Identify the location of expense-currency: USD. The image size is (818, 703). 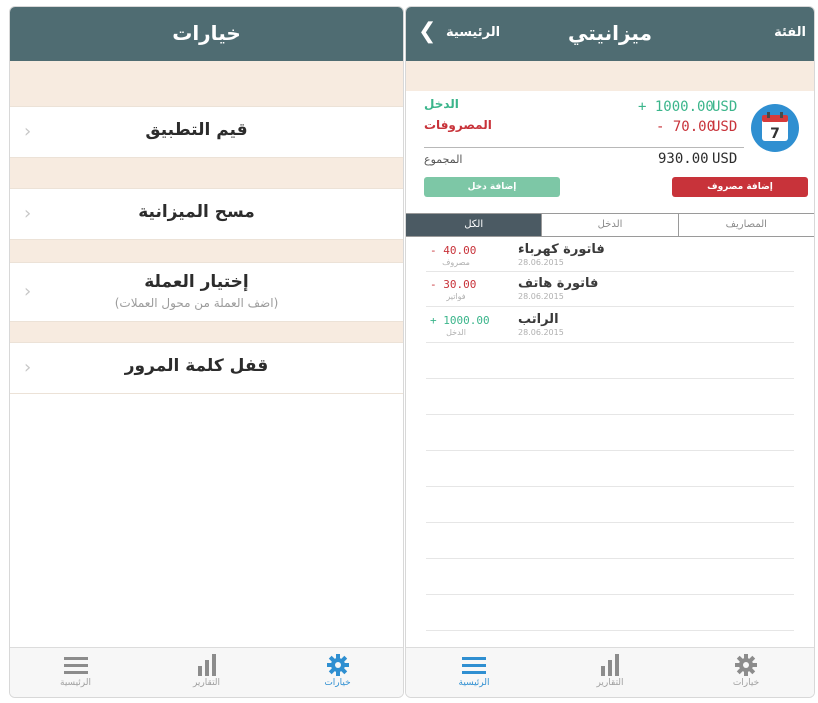
(725, 127).